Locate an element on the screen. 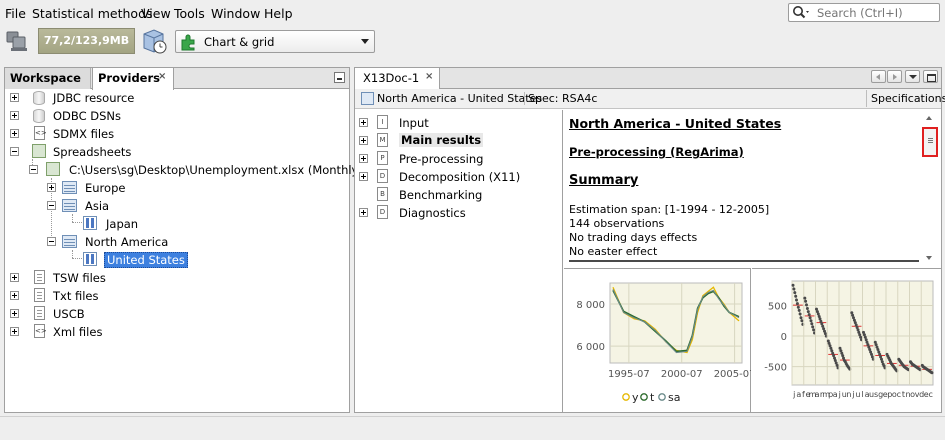 The image size is (945, 440). series-chart: 8 000 6 000 1995-07 2000-07 2005-07 ytsa is located at coordinates (659, 340).